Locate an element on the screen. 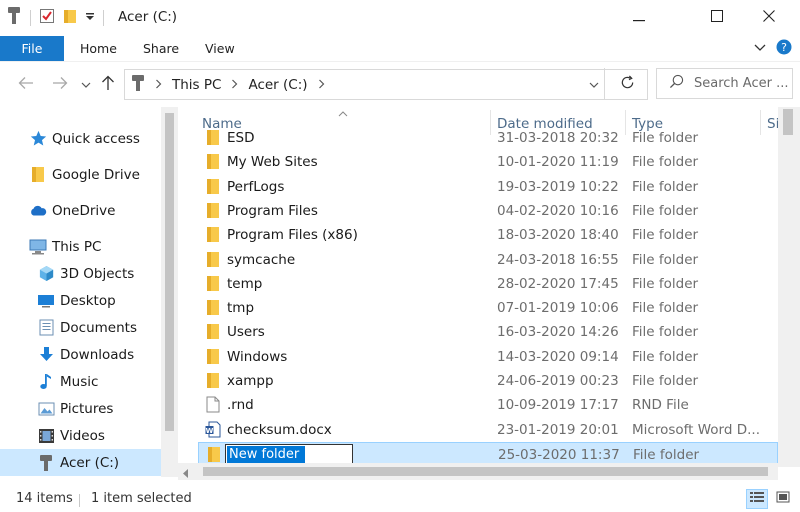 Image resolution: width=800 pixels, height=512 pixels. sidebar-item-desktop: Desktop is located at coordinates (80, 300).